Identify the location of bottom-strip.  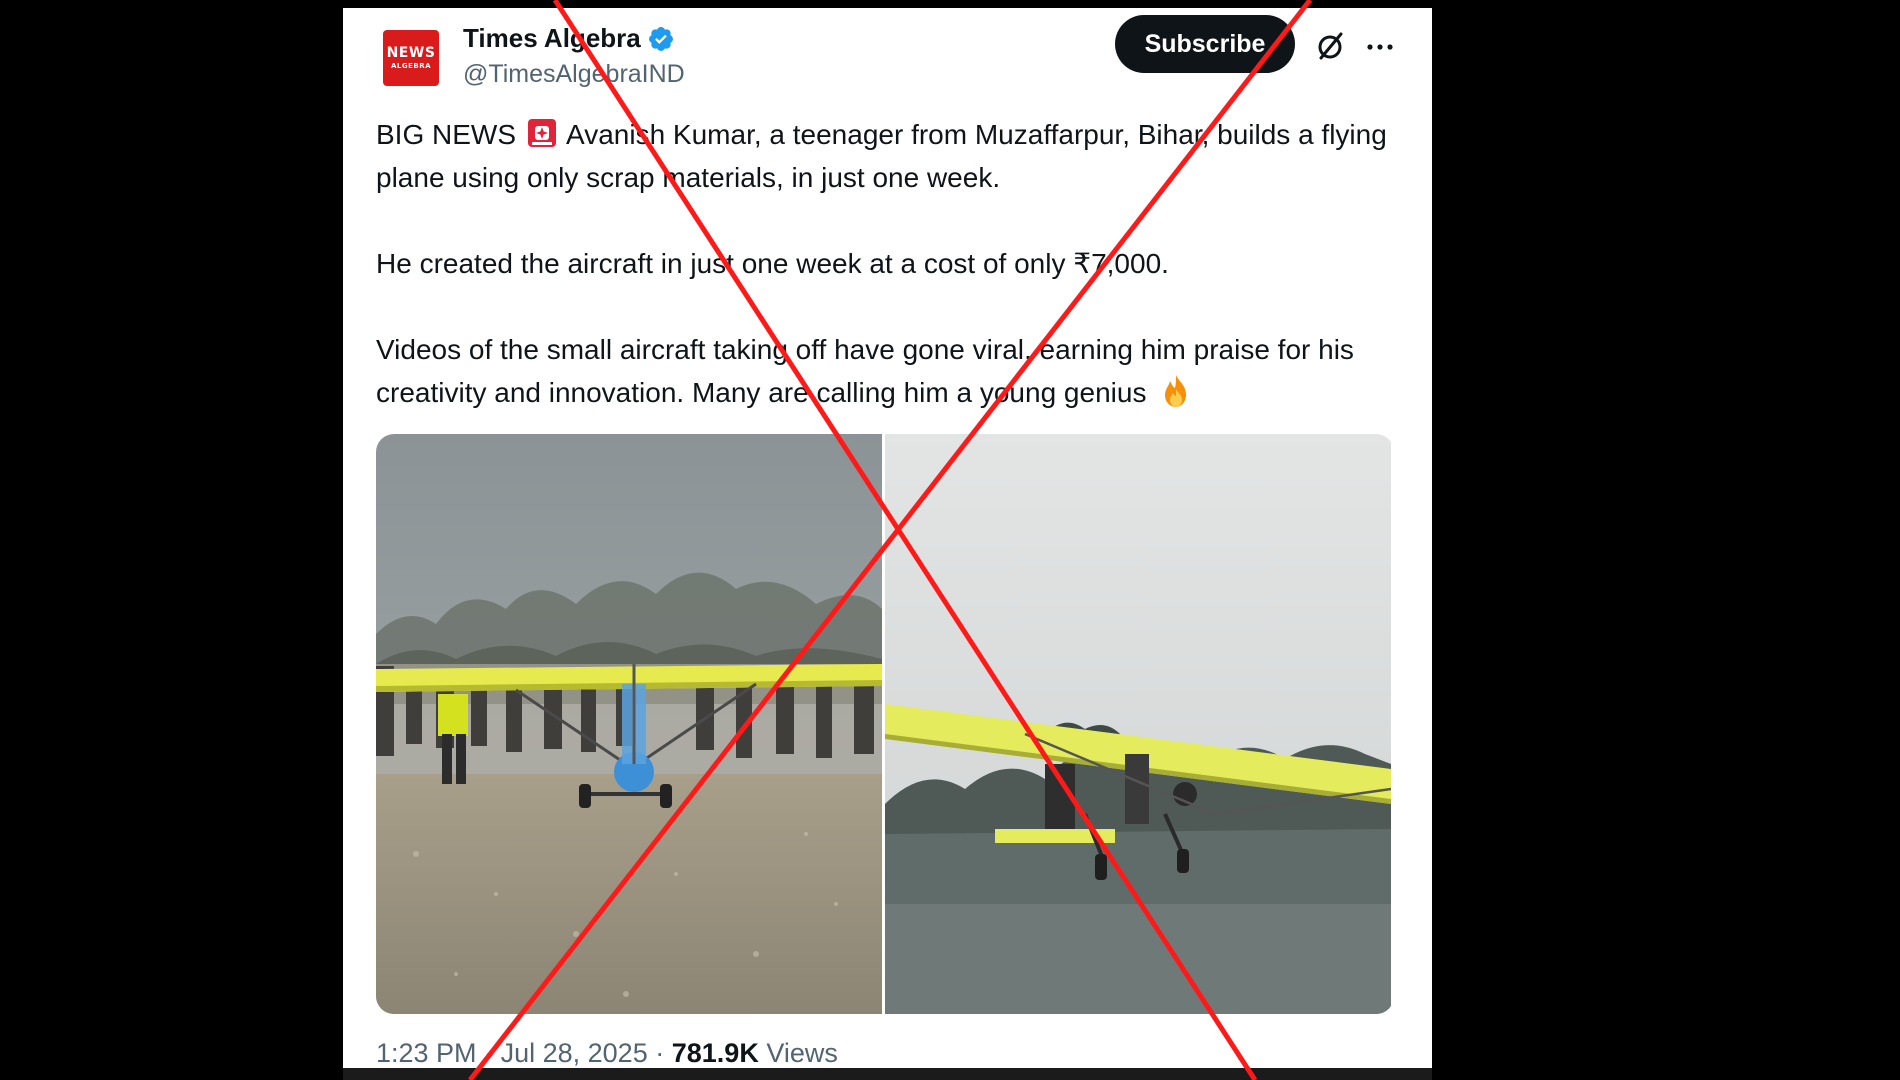
(887, 1074).